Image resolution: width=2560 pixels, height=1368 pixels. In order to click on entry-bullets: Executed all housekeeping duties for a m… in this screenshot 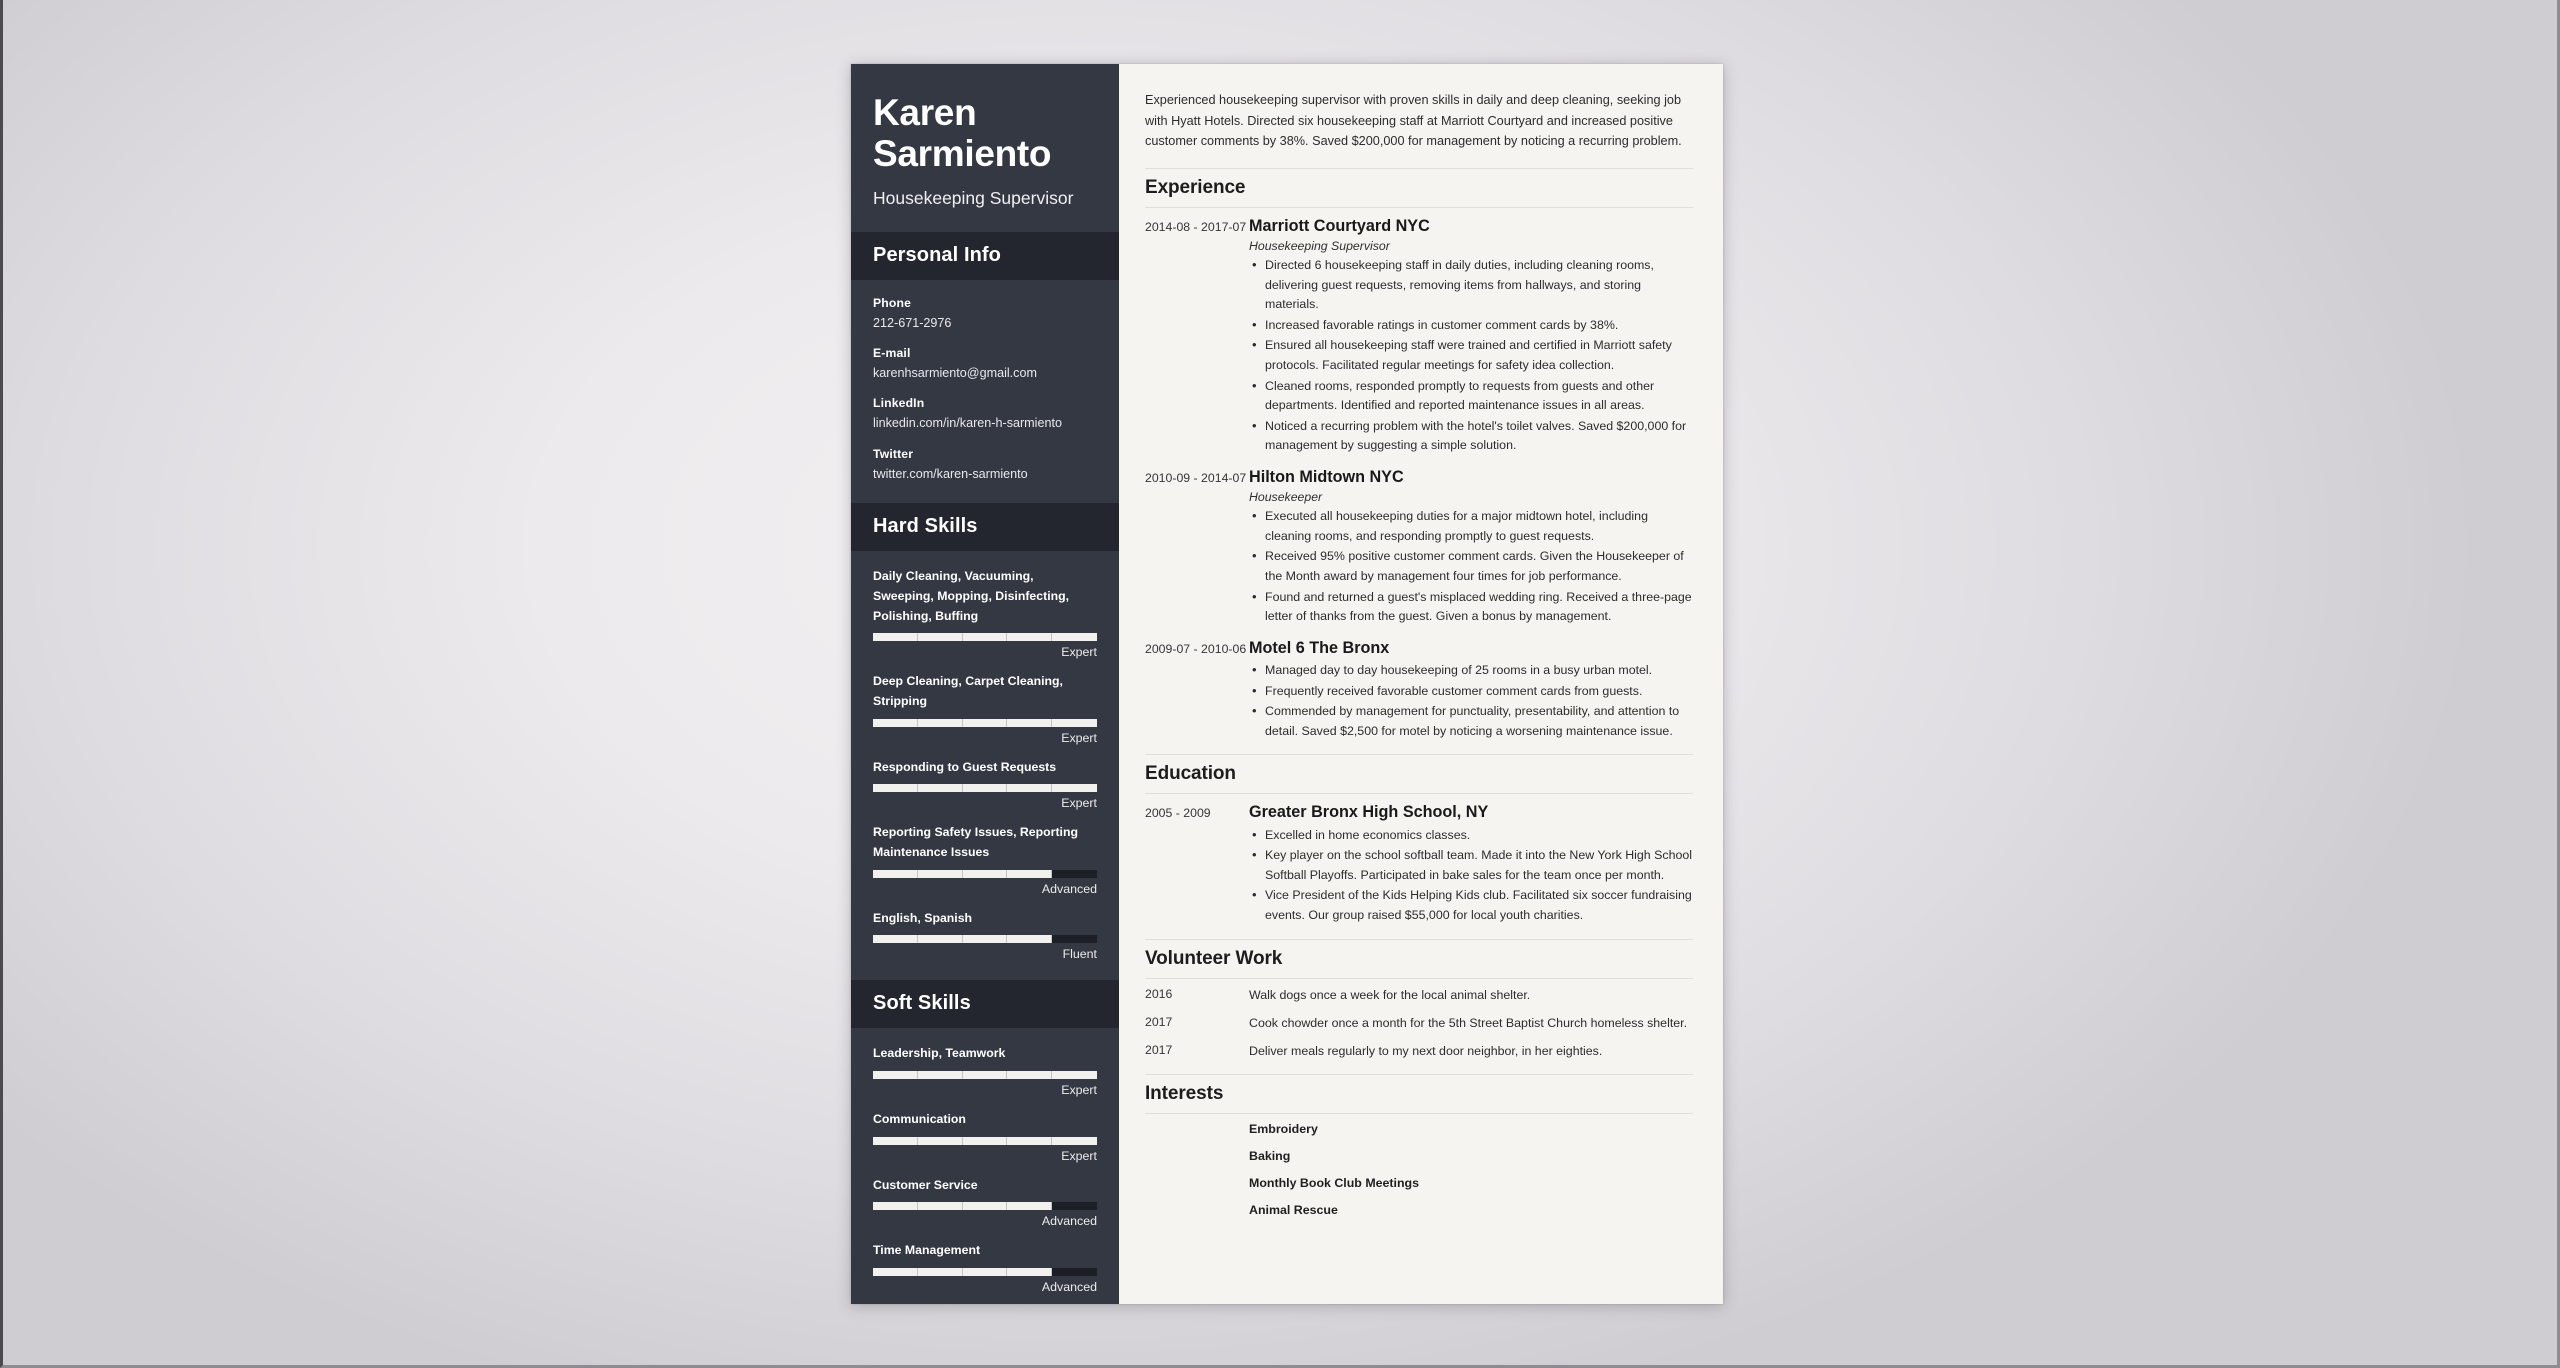, I will do `click(1471, 566)`.